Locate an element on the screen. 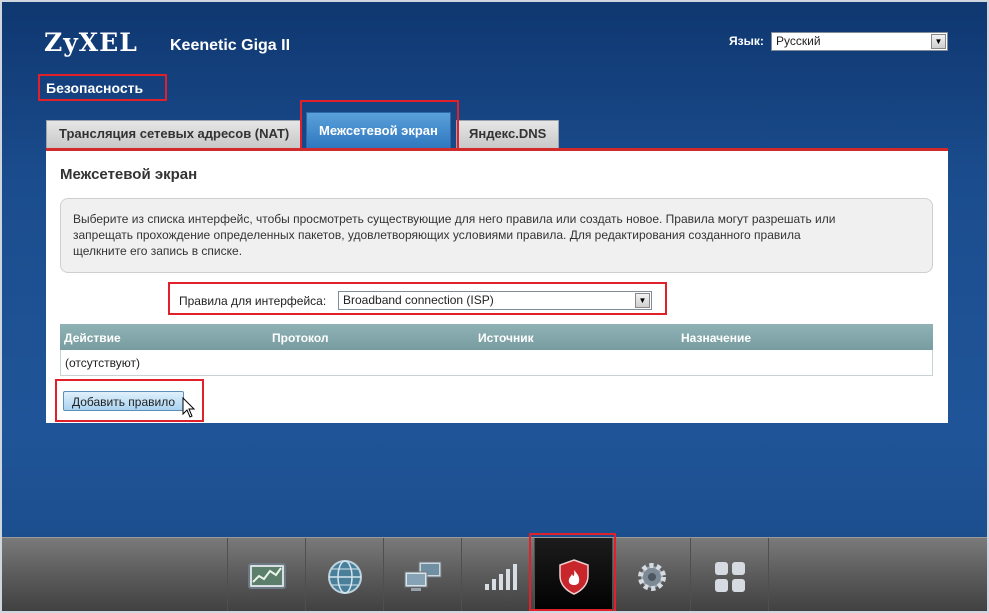 The height and width of the screenshot is (613, 989). taskbar-home-network is located at coordinates (422, 574).